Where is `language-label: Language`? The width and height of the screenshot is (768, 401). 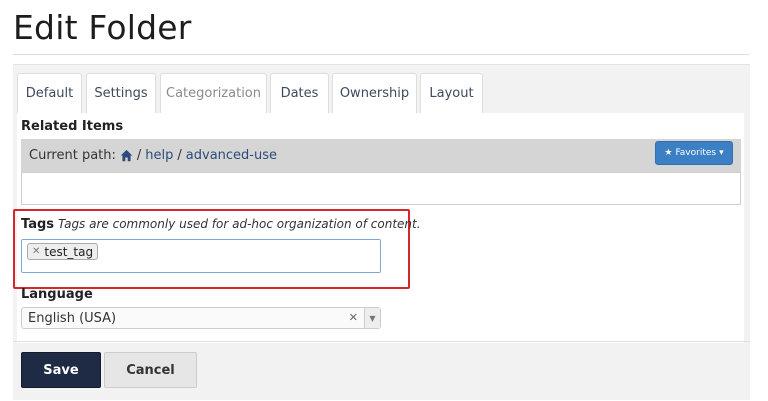 language-label: Language is located at coordinates (57, 294).